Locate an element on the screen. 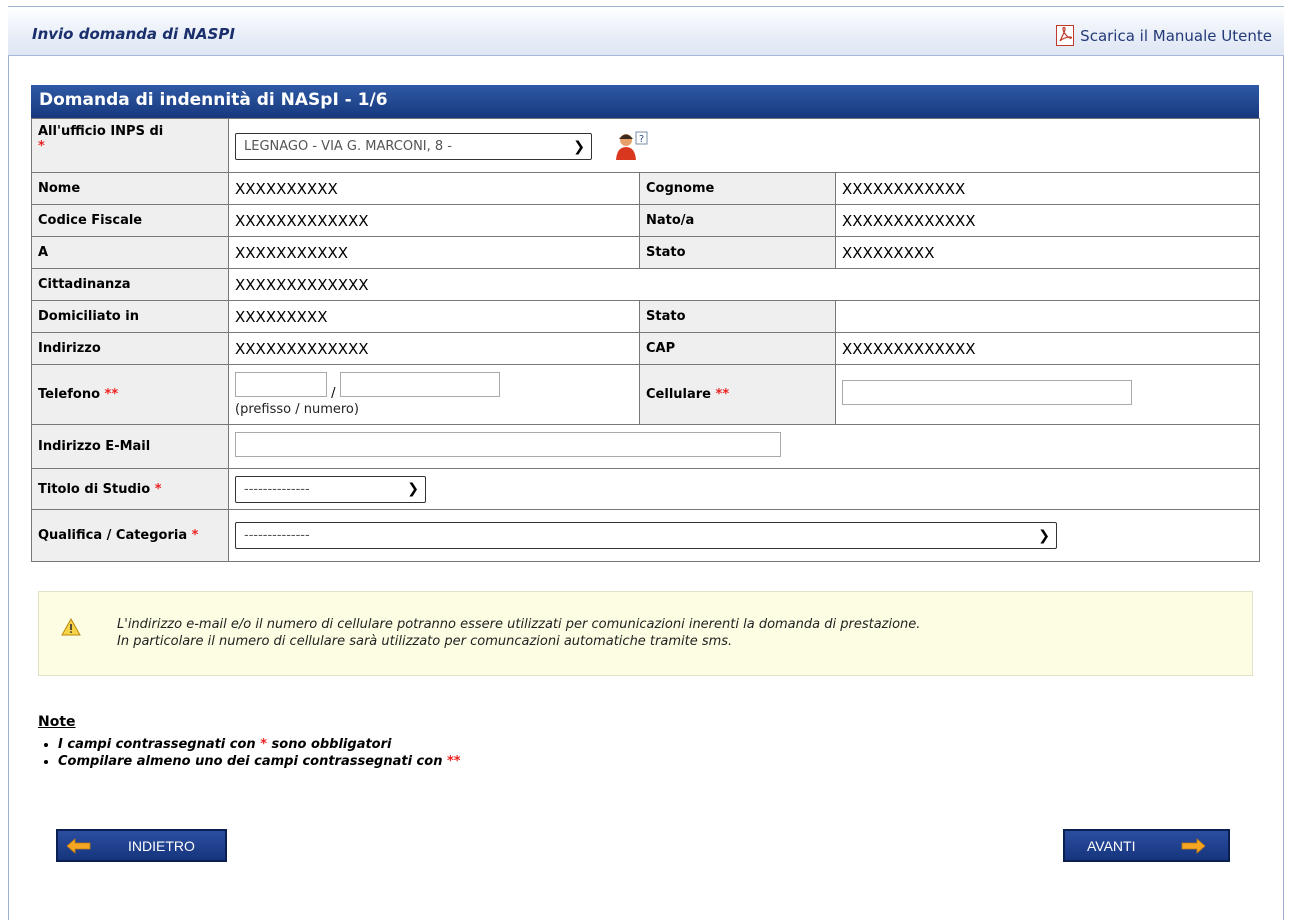 The height and width of the screenshot is (920, 1291). qualifica-label: Qualifica / Categoria * is located at coordinates (130, 535).